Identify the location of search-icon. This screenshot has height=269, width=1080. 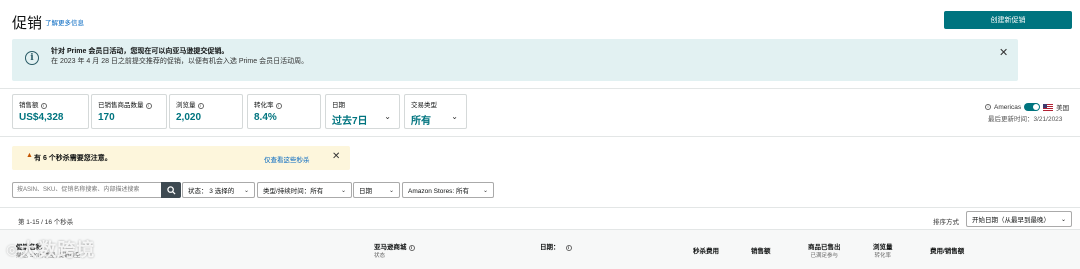
(171, 190).